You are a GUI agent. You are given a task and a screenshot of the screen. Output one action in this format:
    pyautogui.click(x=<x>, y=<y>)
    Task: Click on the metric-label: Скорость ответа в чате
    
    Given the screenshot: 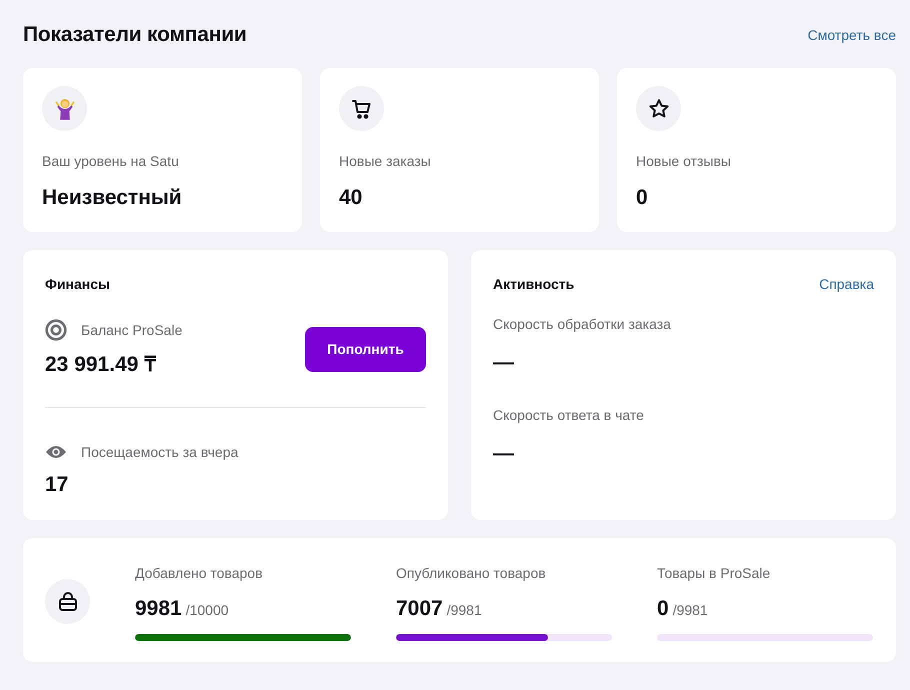 What is the action you would take?
    pyautogui.click(x=569, y=415)
    